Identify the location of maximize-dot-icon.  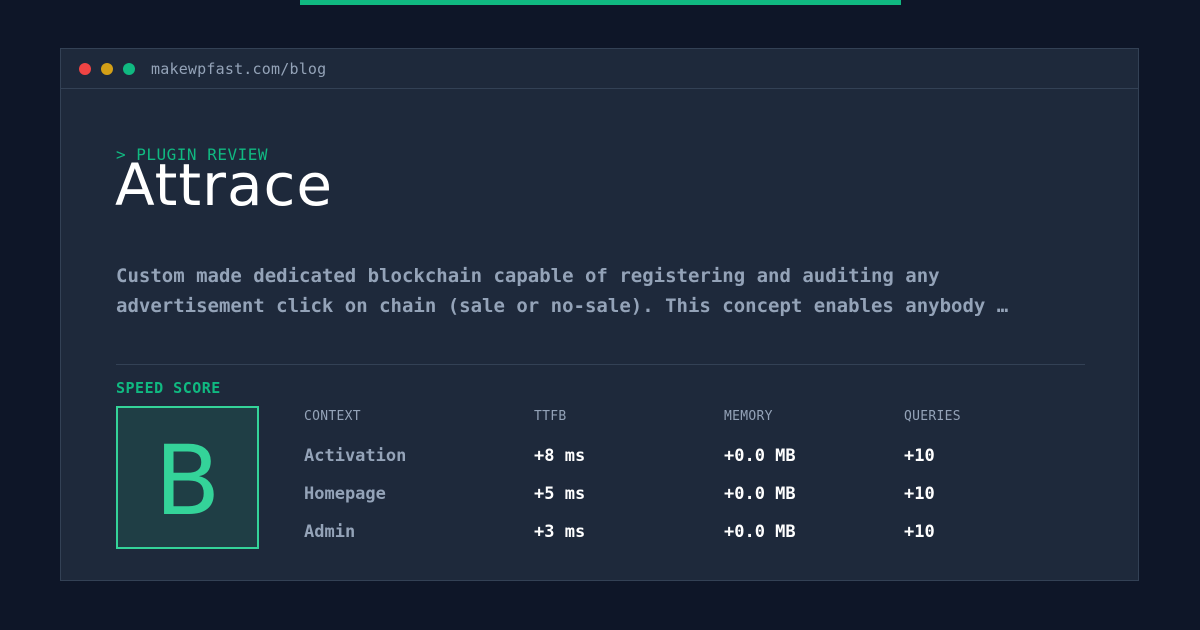
(129, 68).